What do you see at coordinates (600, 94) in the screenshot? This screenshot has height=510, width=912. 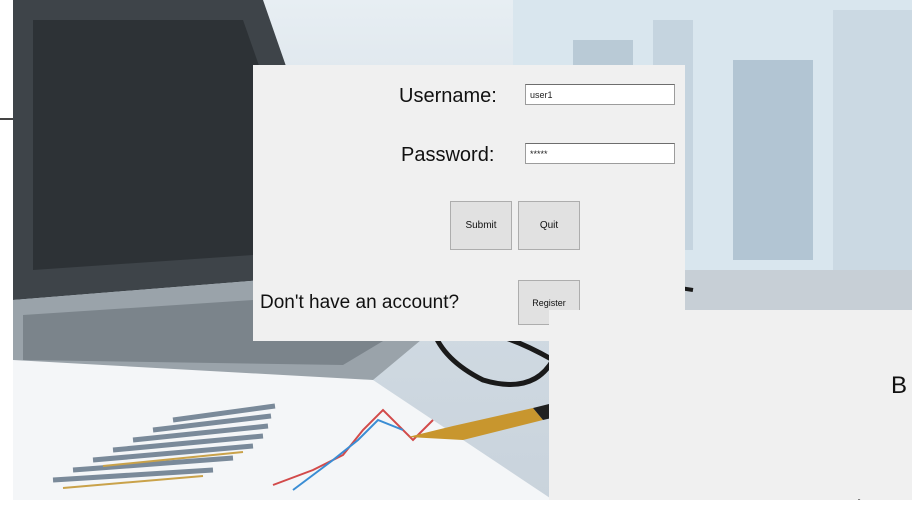 I see `username-input` at bounding box center [600, 94].